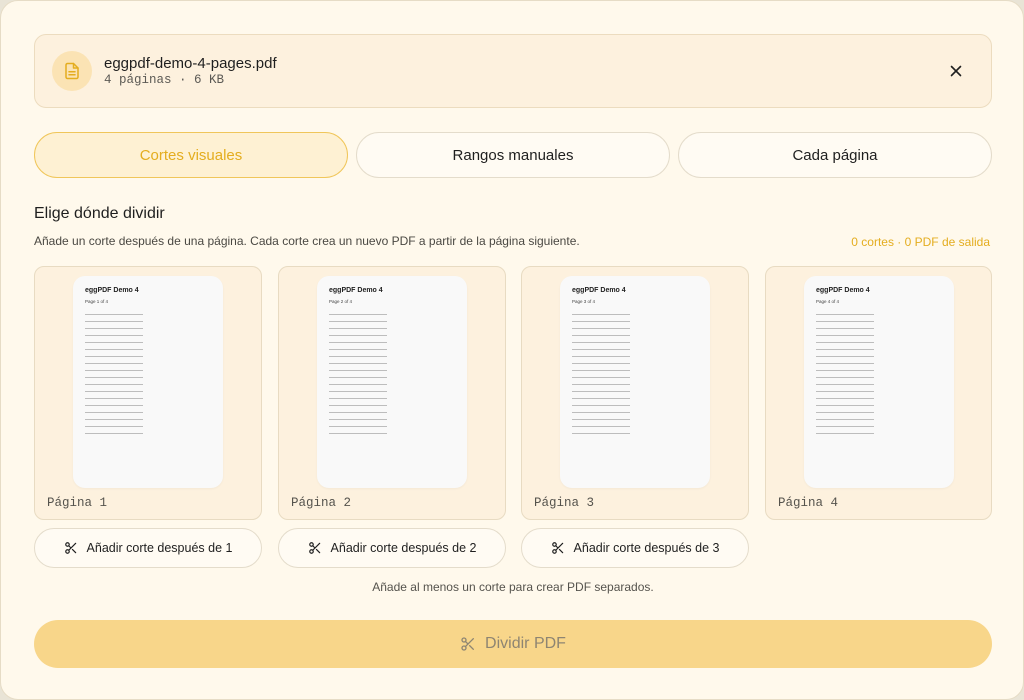 This screenshot has height=700, width=1024. I want to click on split-pdf-label: Dividir PDF, so click(525, 643).